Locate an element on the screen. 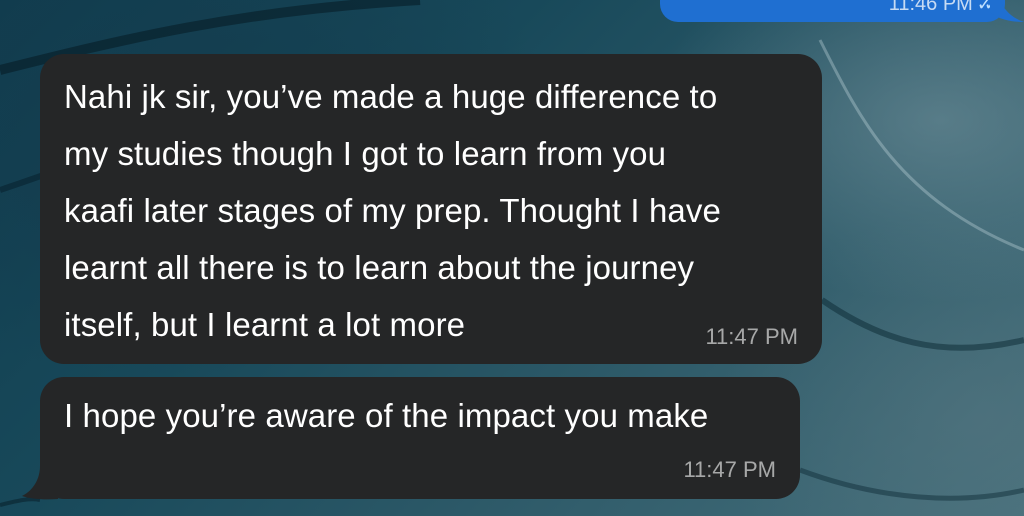 The height and width of the screenshot is (516, 1024). sent-message-time: 11:46 PM is located at coordinates (930, 7).